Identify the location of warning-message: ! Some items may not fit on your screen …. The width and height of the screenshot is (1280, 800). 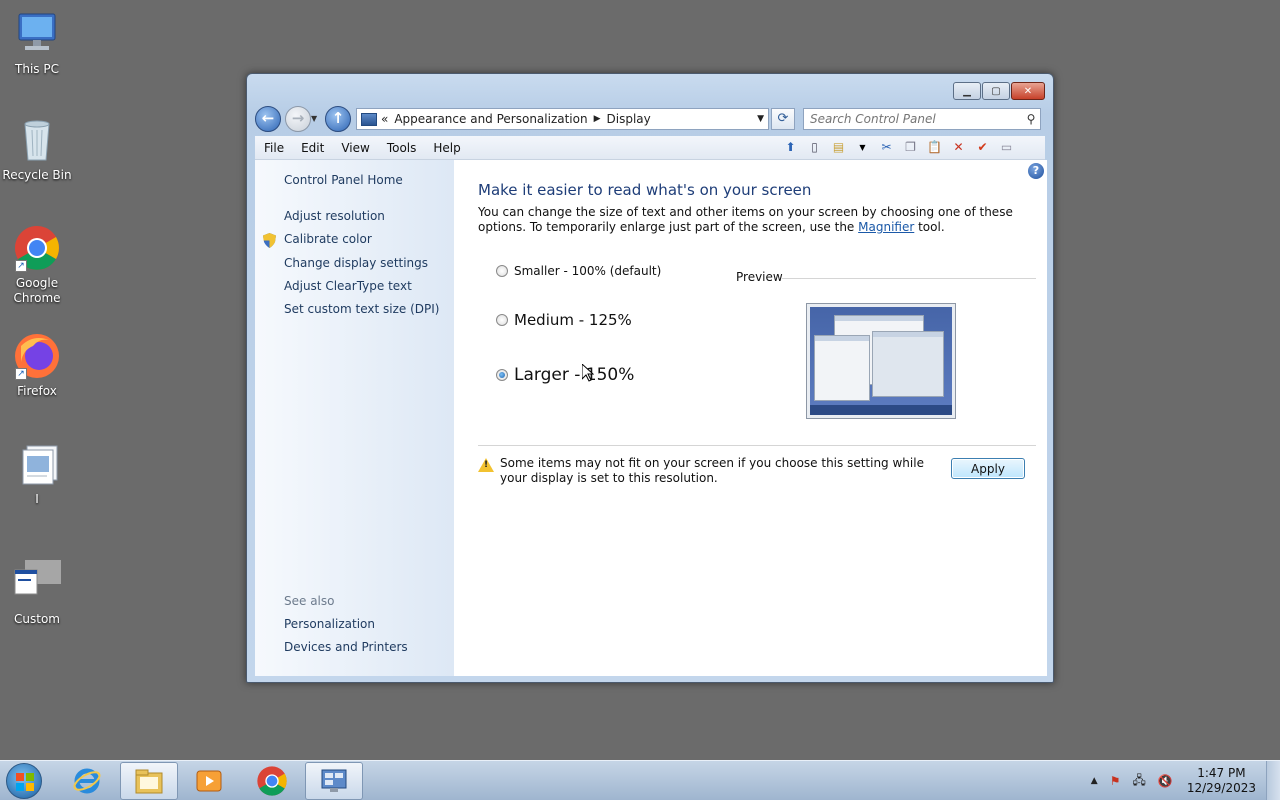
(715, 471).